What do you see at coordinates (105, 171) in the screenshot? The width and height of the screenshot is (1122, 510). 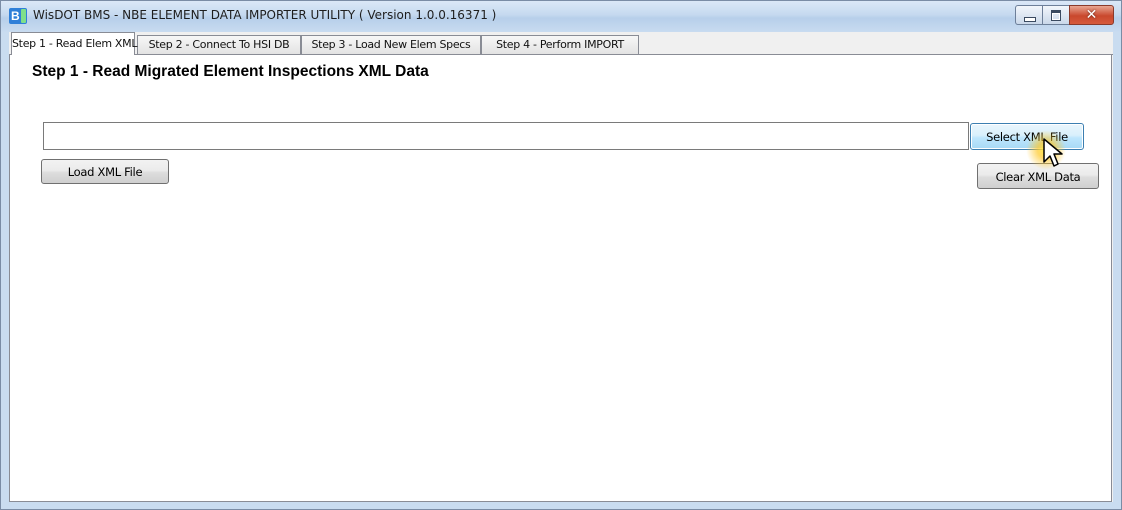 I see `load-xml-file-button: Load XML File` at bounding box center [105, 171].